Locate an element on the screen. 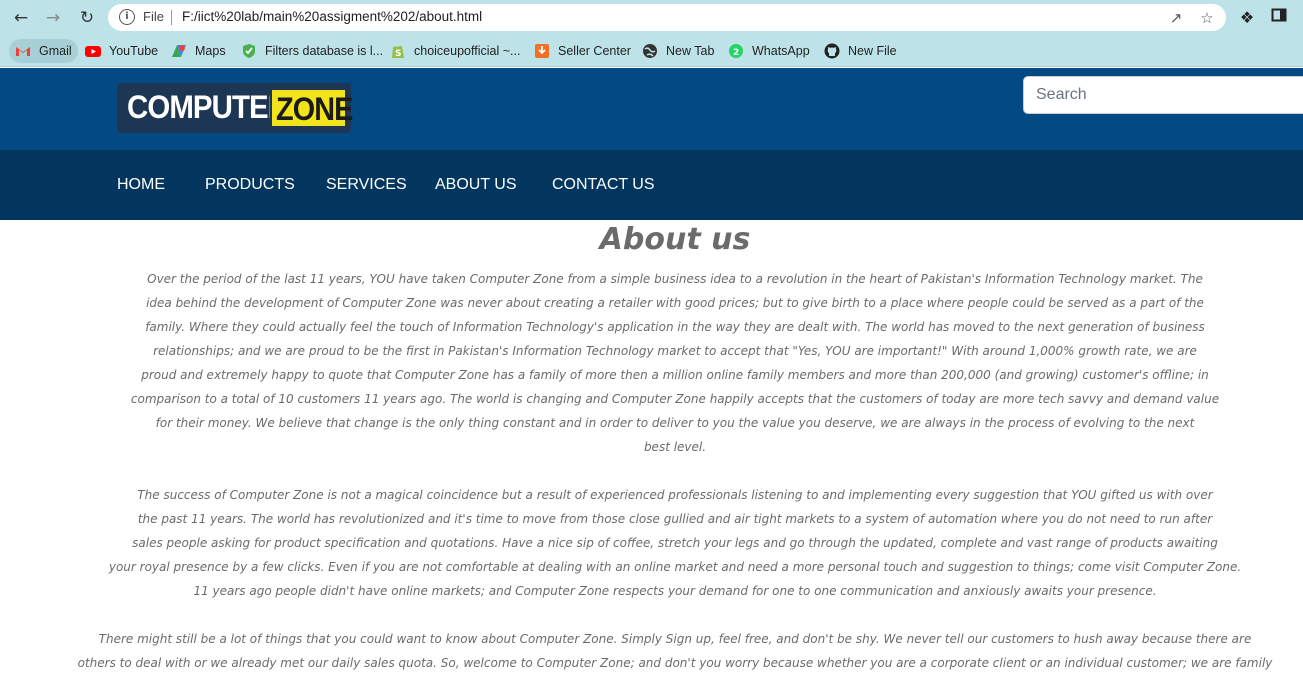 The width and height of the screenshot is (1303, 675). bookmark-new-tab: New Tab is located at coordinates (678, 51).